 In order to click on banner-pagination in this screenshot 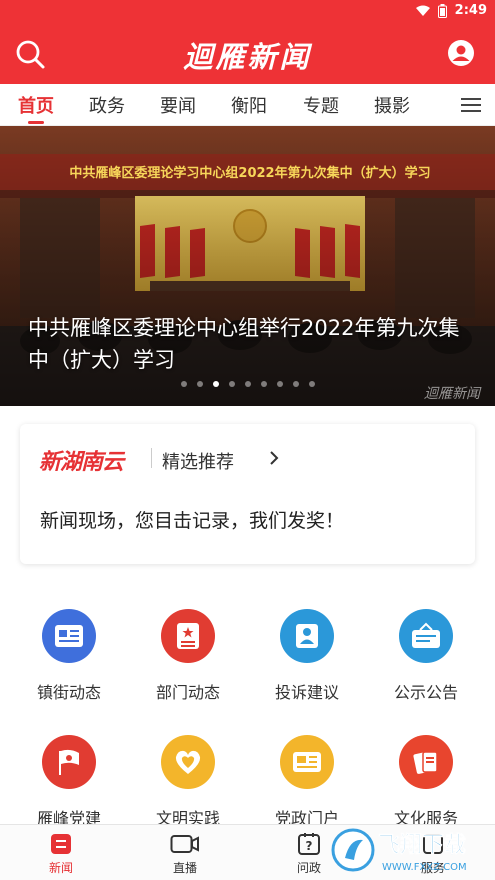, I will do `click(247, 384)`.